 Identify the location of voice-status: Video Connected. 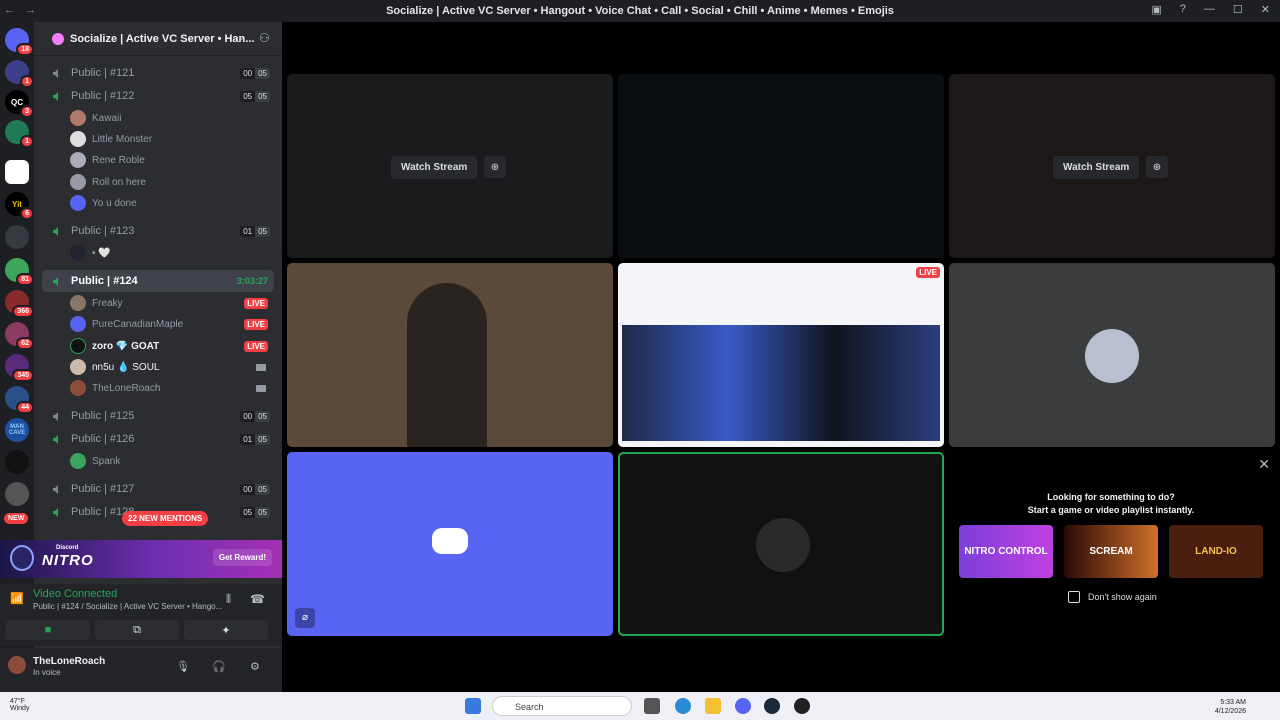
(75, 594).